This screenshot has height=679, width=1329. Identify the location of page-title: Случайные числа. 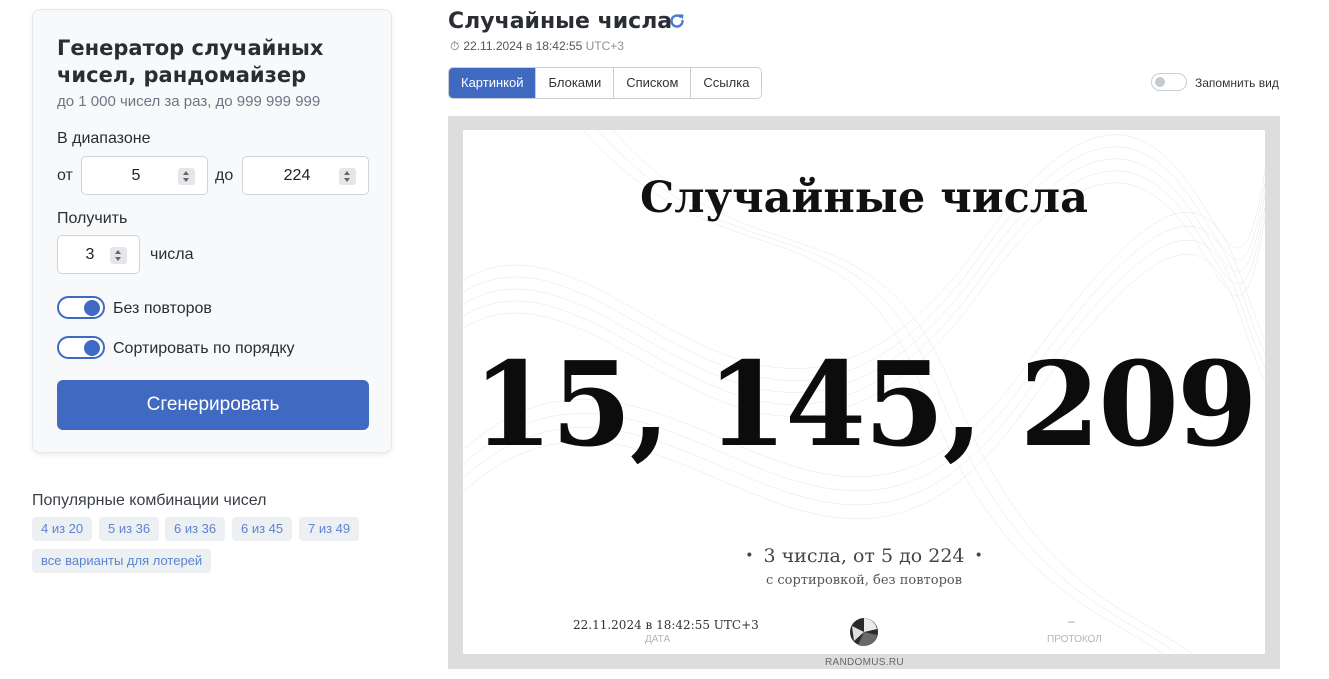
(560, 21).